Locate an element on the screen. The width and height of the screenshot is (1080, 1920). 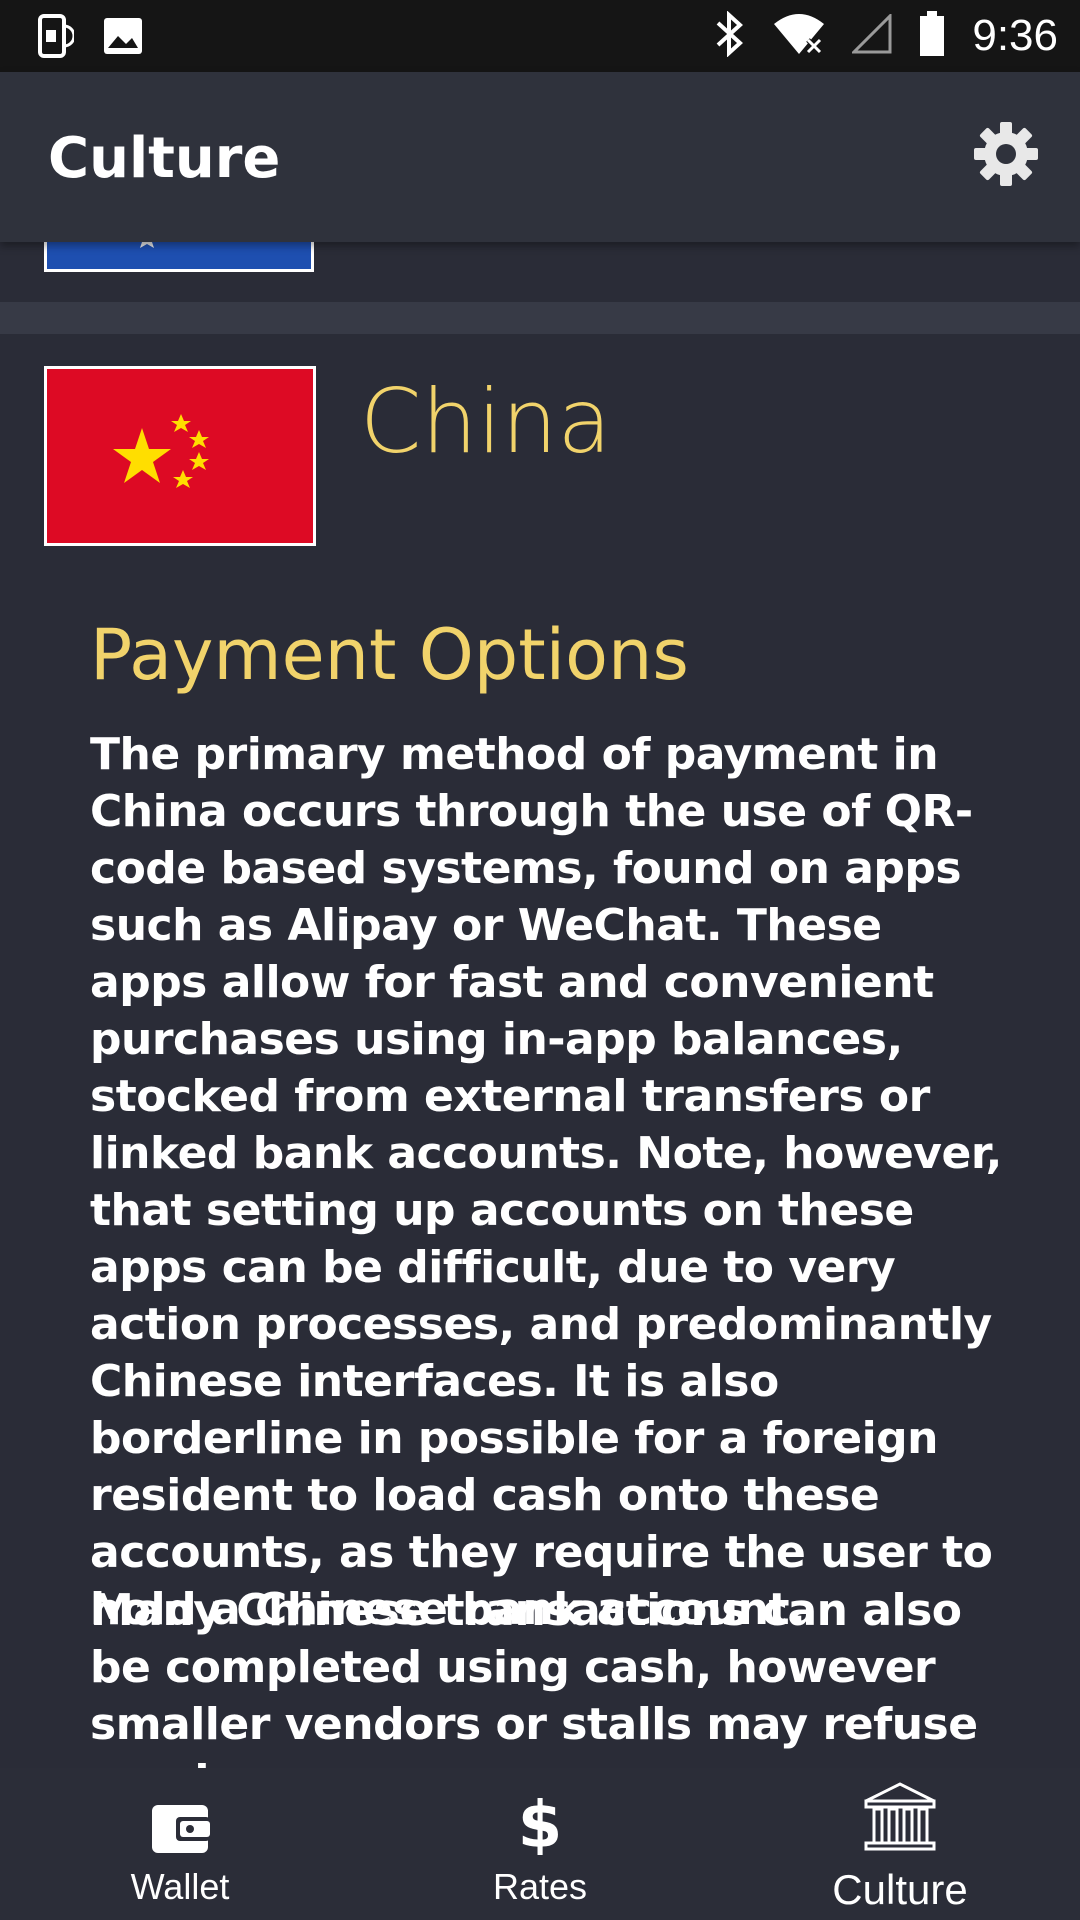
wifi-off-icon is located at coordinates (799, 36).